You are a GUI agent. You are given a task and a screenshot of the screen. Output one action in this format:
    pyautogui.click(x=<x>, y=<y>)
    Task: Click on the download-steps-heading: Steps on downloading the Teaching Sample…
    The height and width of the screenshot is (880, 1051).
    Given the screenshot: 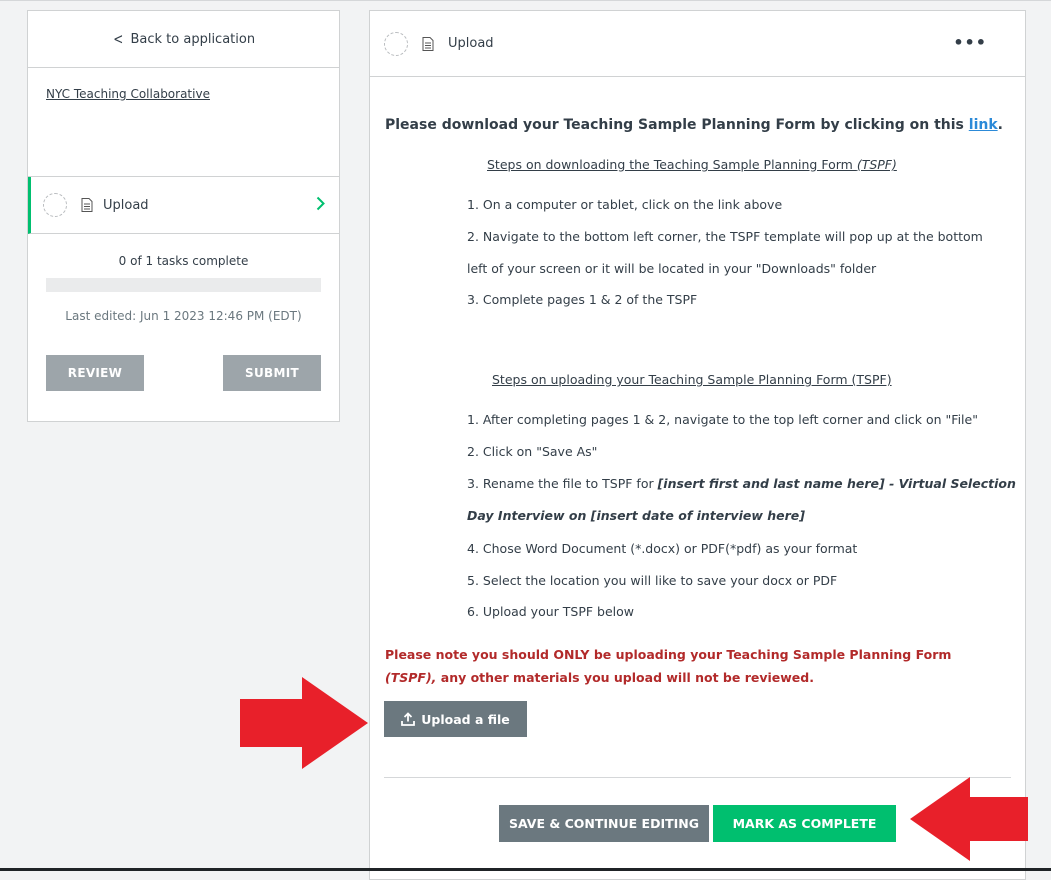 What is the action you would take?
    pyautogui.click(x=692, y=164)
    